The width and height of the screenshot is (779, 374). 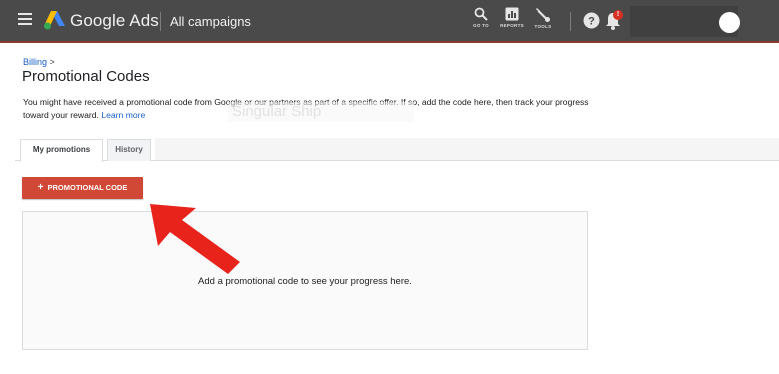 What do you see at coordinates (481, 25) in the screenshot?
I see `goto-label: GO TO` at bounding box center [481, 25].